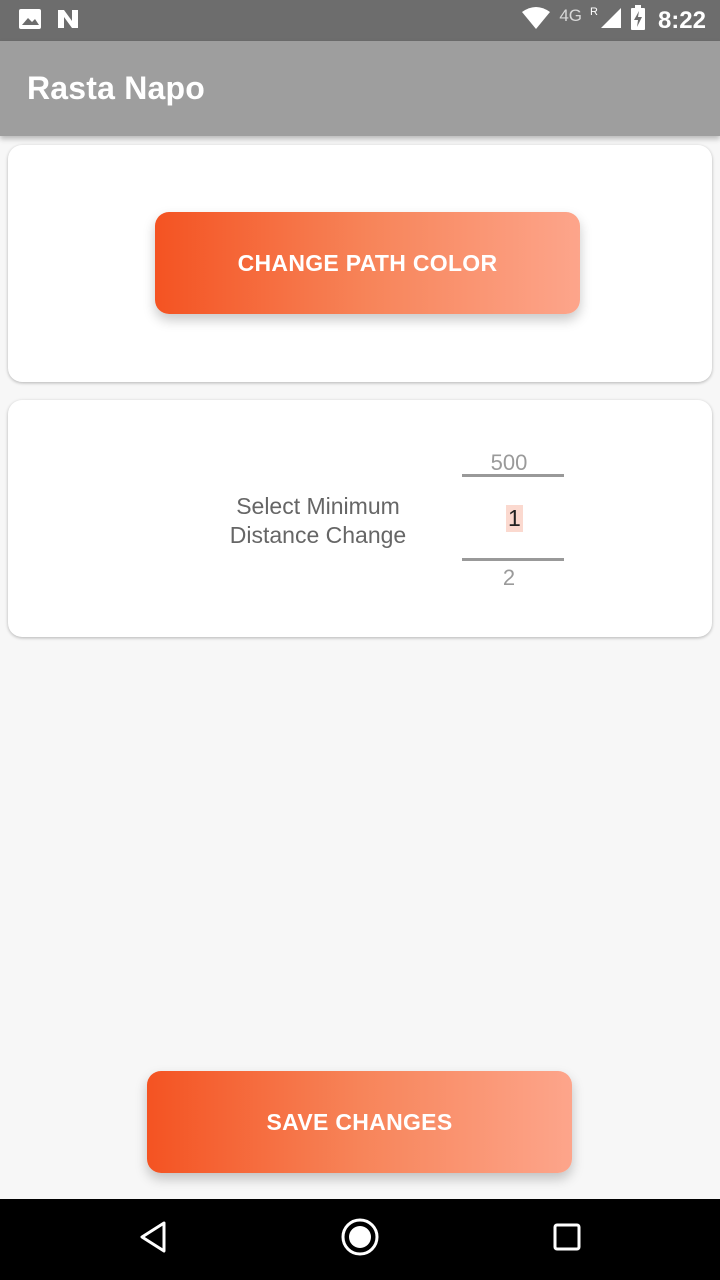  What do you see at coordinates (360, 88) in the screenshot?
I see `app-bar: Rasta Napo` at bounding box center [360, 88].